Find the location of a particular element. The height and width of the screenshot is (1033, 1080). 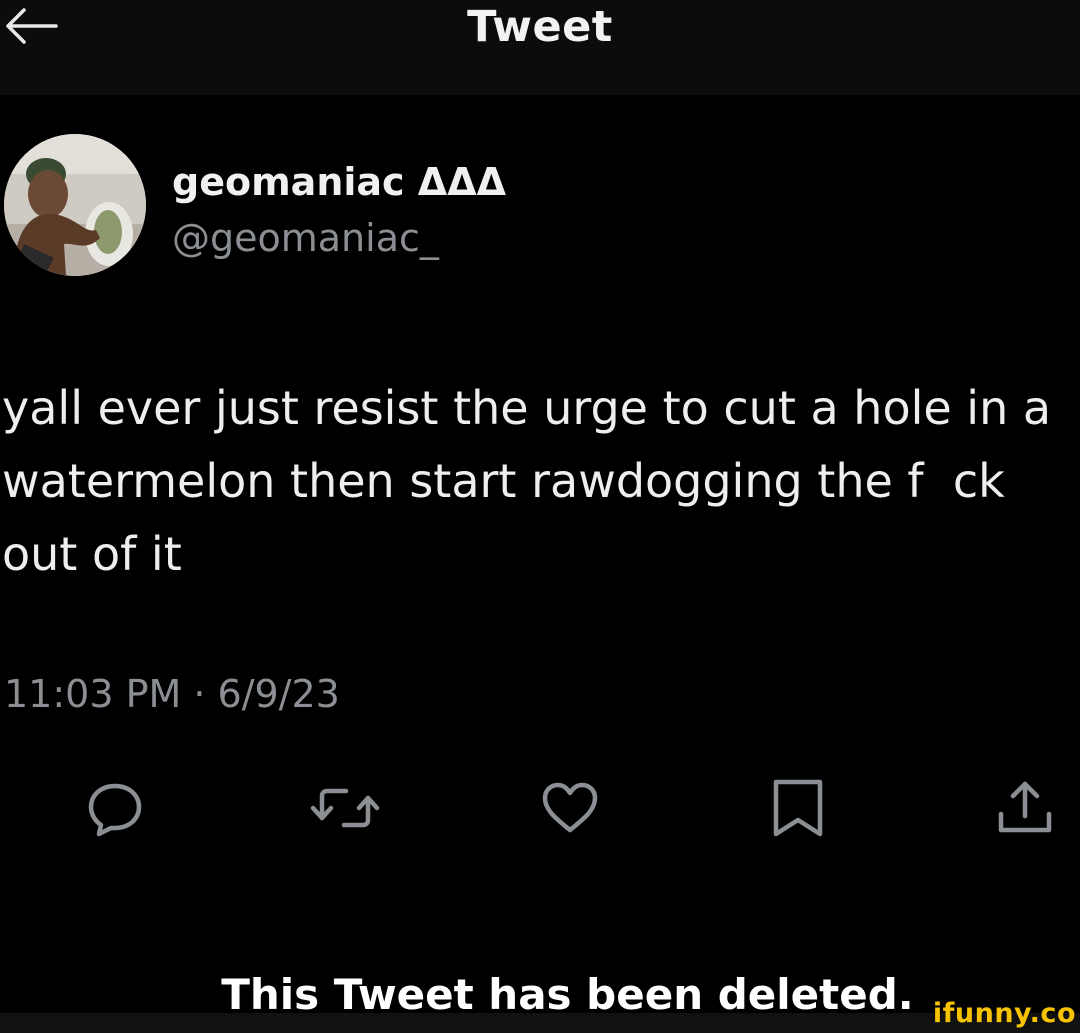

bookmark-icon is located at coordinates (798, 808).